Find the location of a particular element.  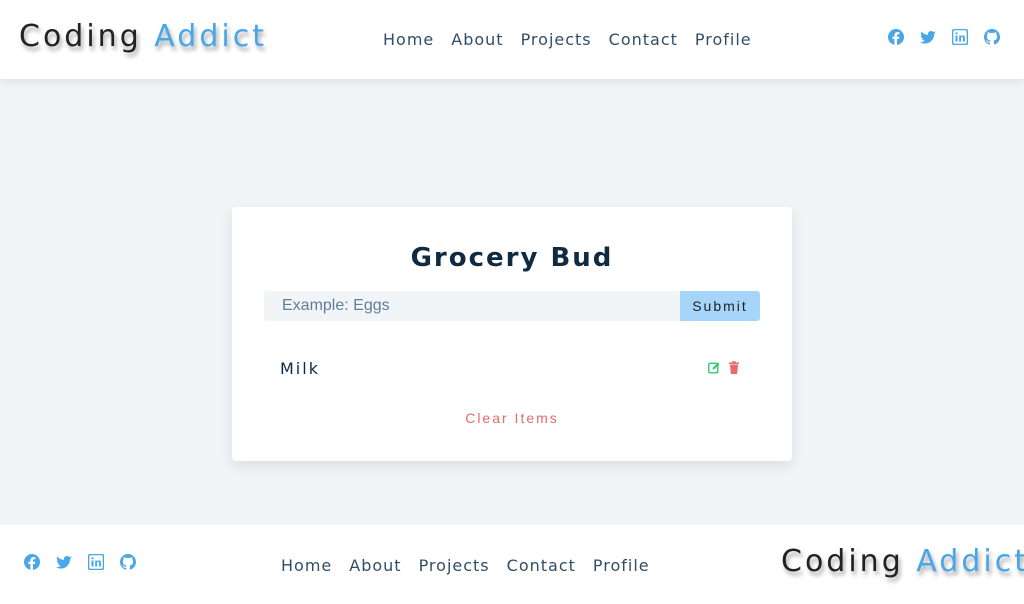

footer-brand-logo: Coding Addict is located at coordinates (902, 561).